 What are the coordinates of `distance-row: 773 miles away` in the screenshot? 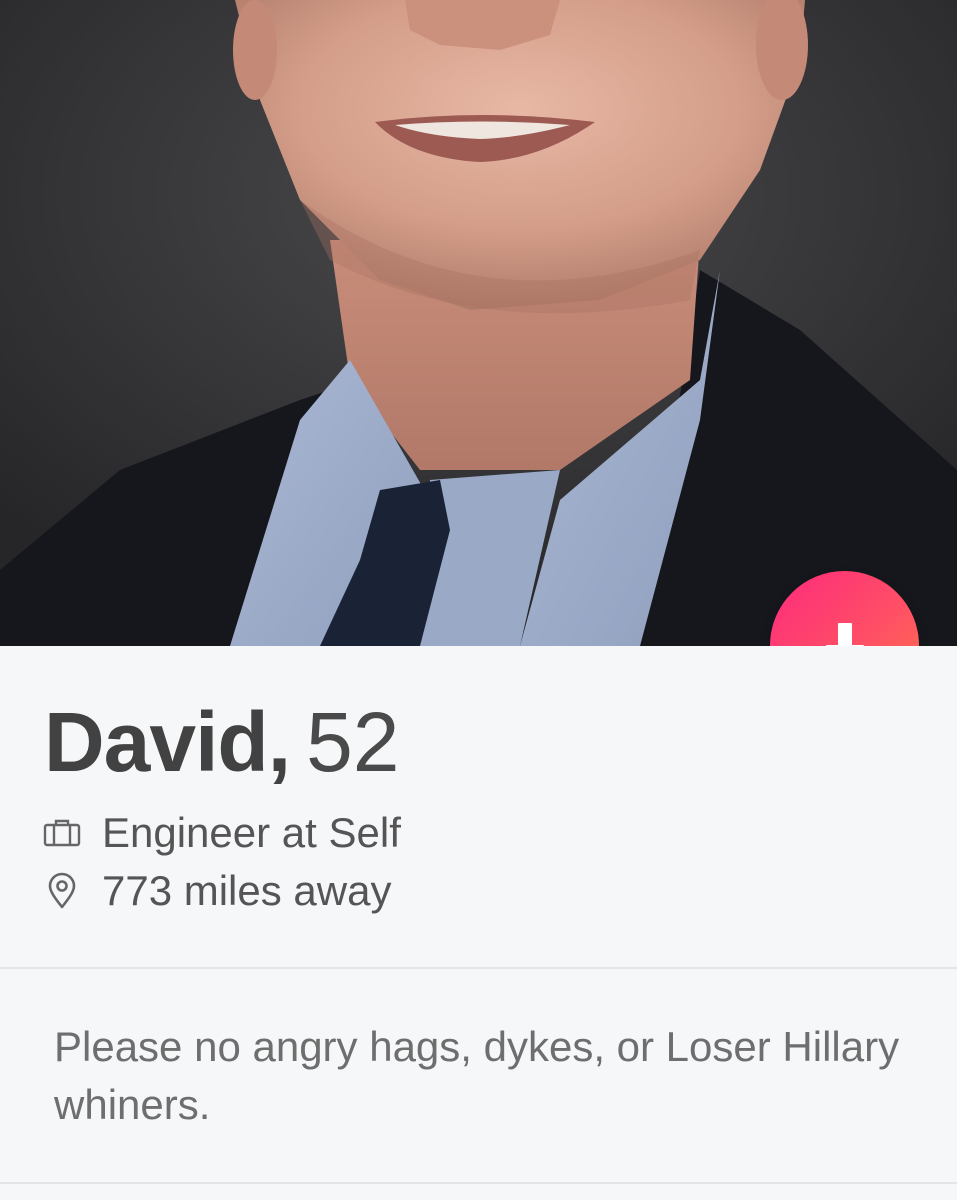 It's located at (216, 891).